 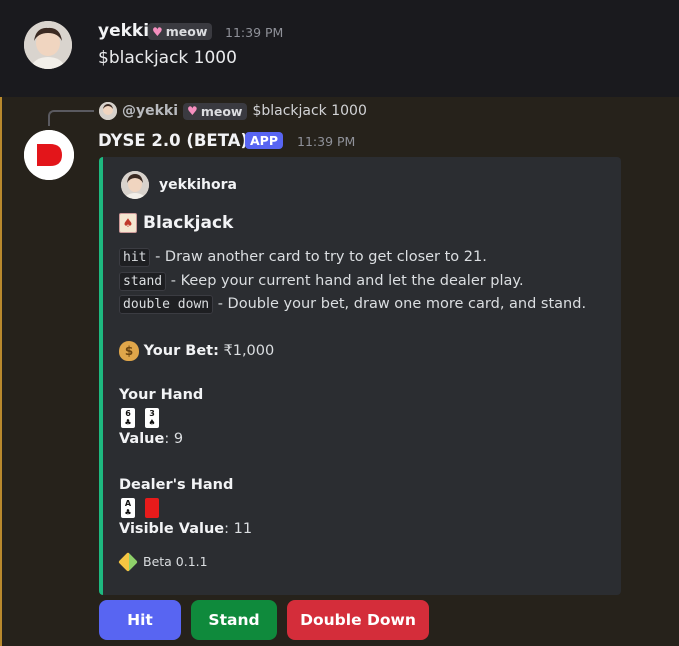 What do you see at coordinates (140, 508) in the screenshot?
I see `dealer-cards: A ♣` at bounding box center [140, 508].